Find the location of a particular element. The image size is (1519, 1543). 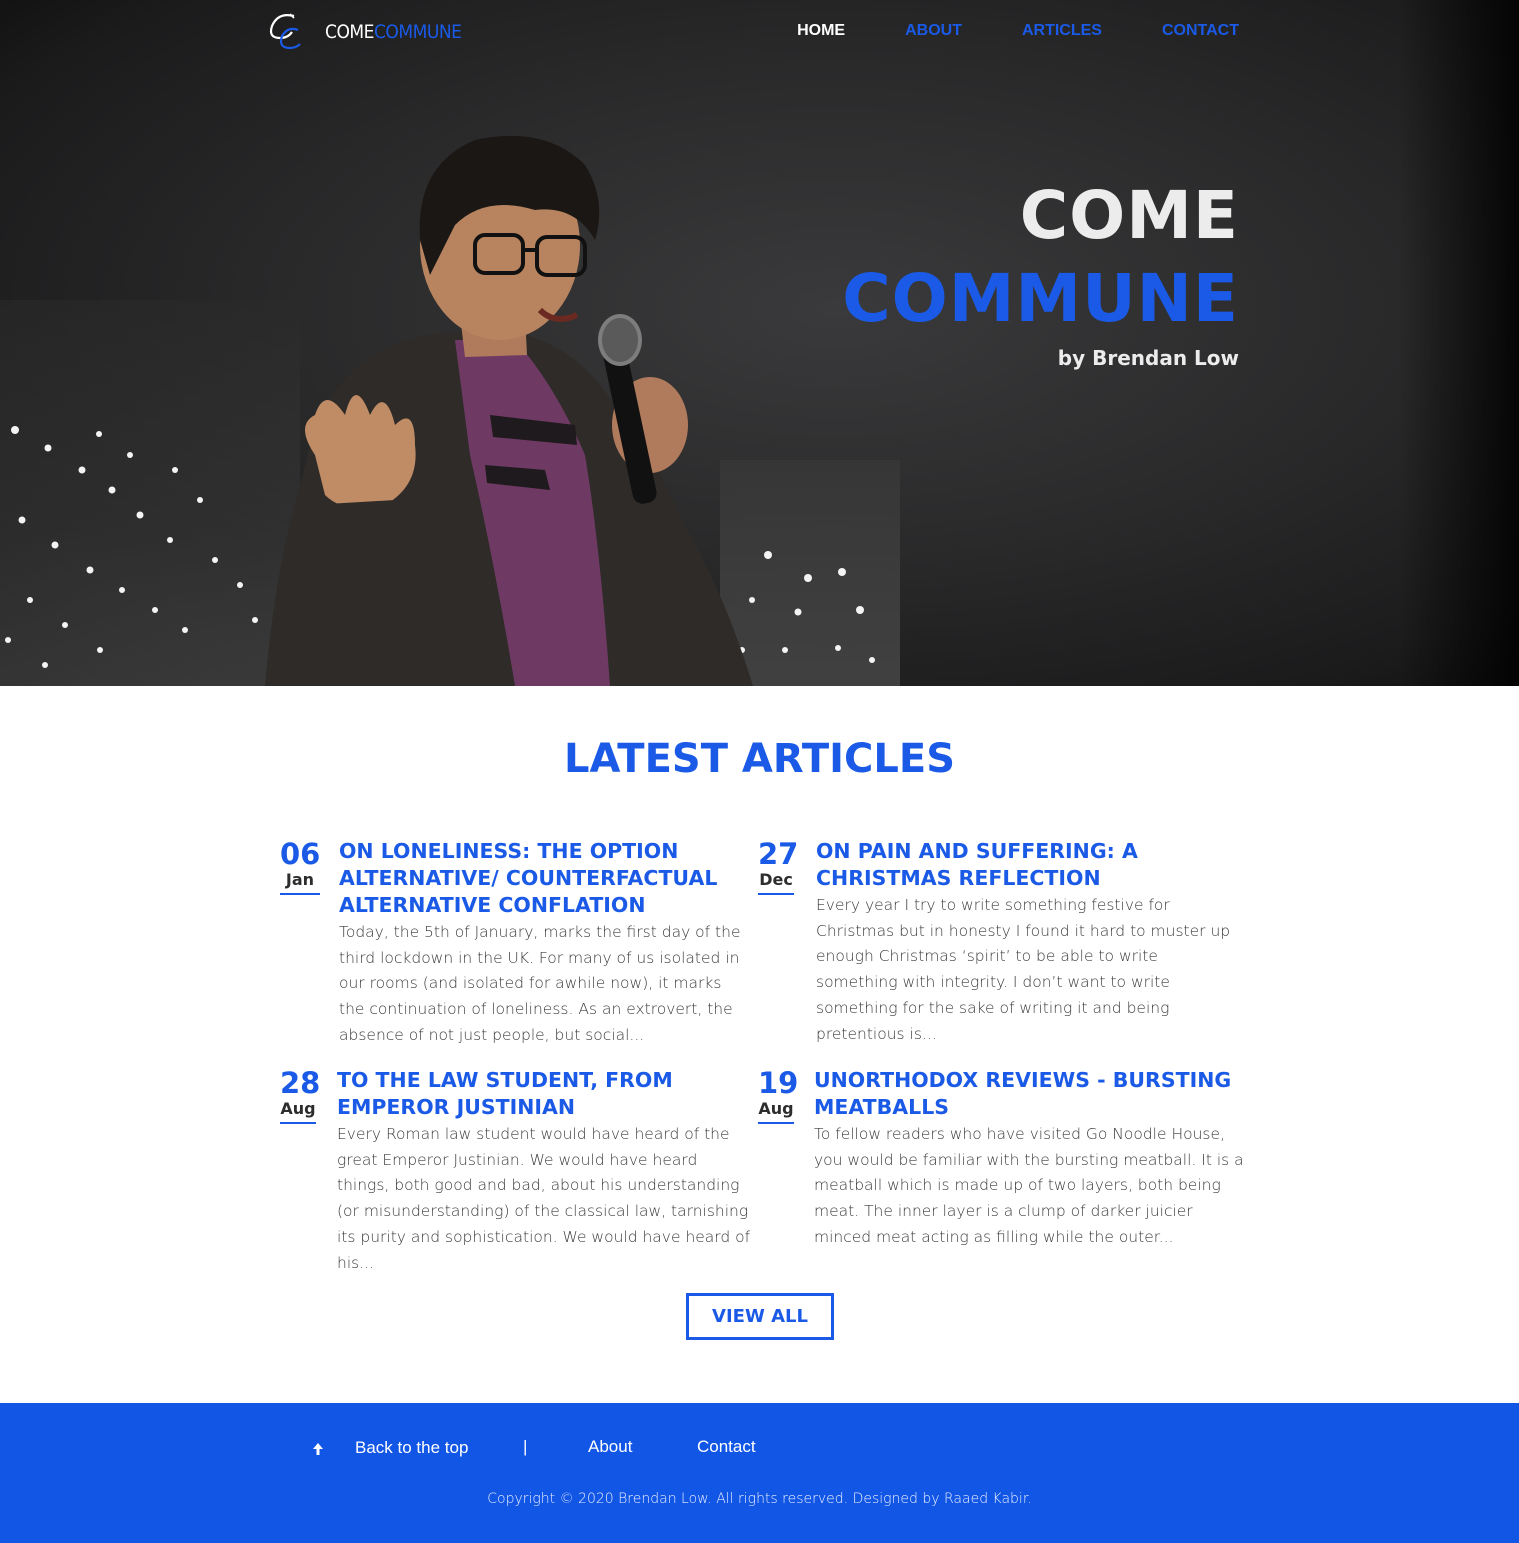

article-date: 06 Jan is located at coordinates (300, 866).